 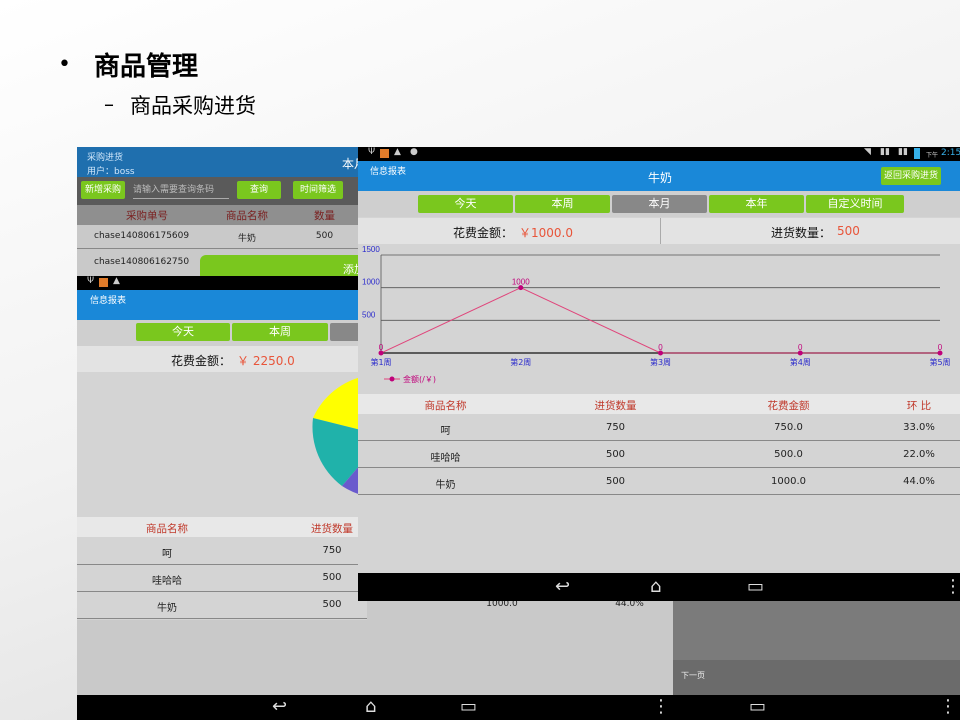 I want to click on menu-icon-secondary: ⋮, so click(x=948, y=707).